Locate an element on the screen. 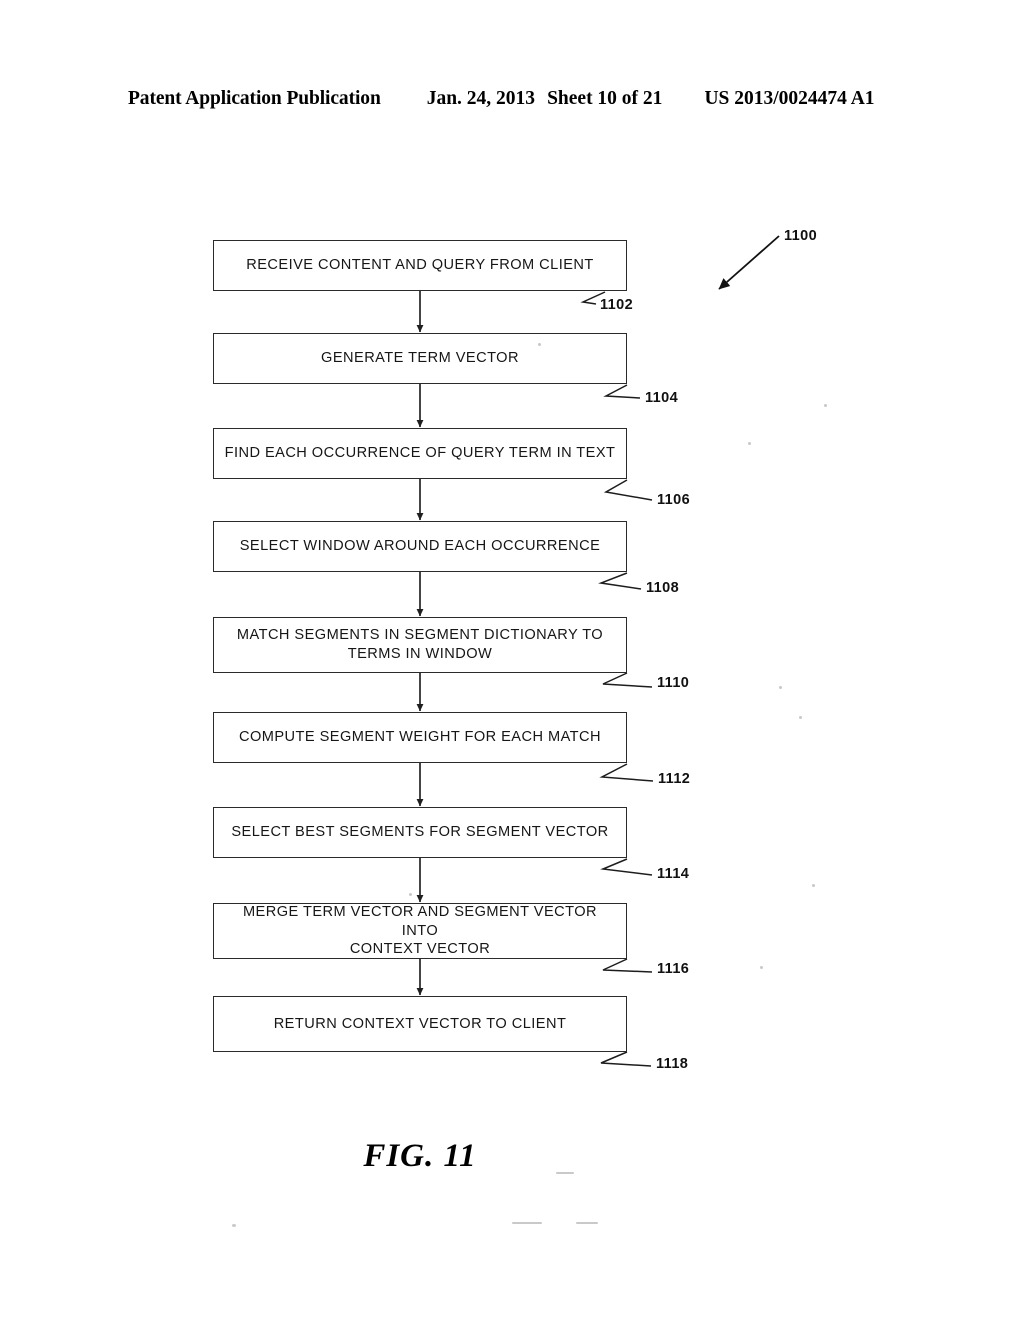 Image resolution: width=1024 pixels, height=1320 pixels. process-box-1108: SELECT WINDOW AROUND EACH OCCURRENCE is located at coordinates (420, 546).